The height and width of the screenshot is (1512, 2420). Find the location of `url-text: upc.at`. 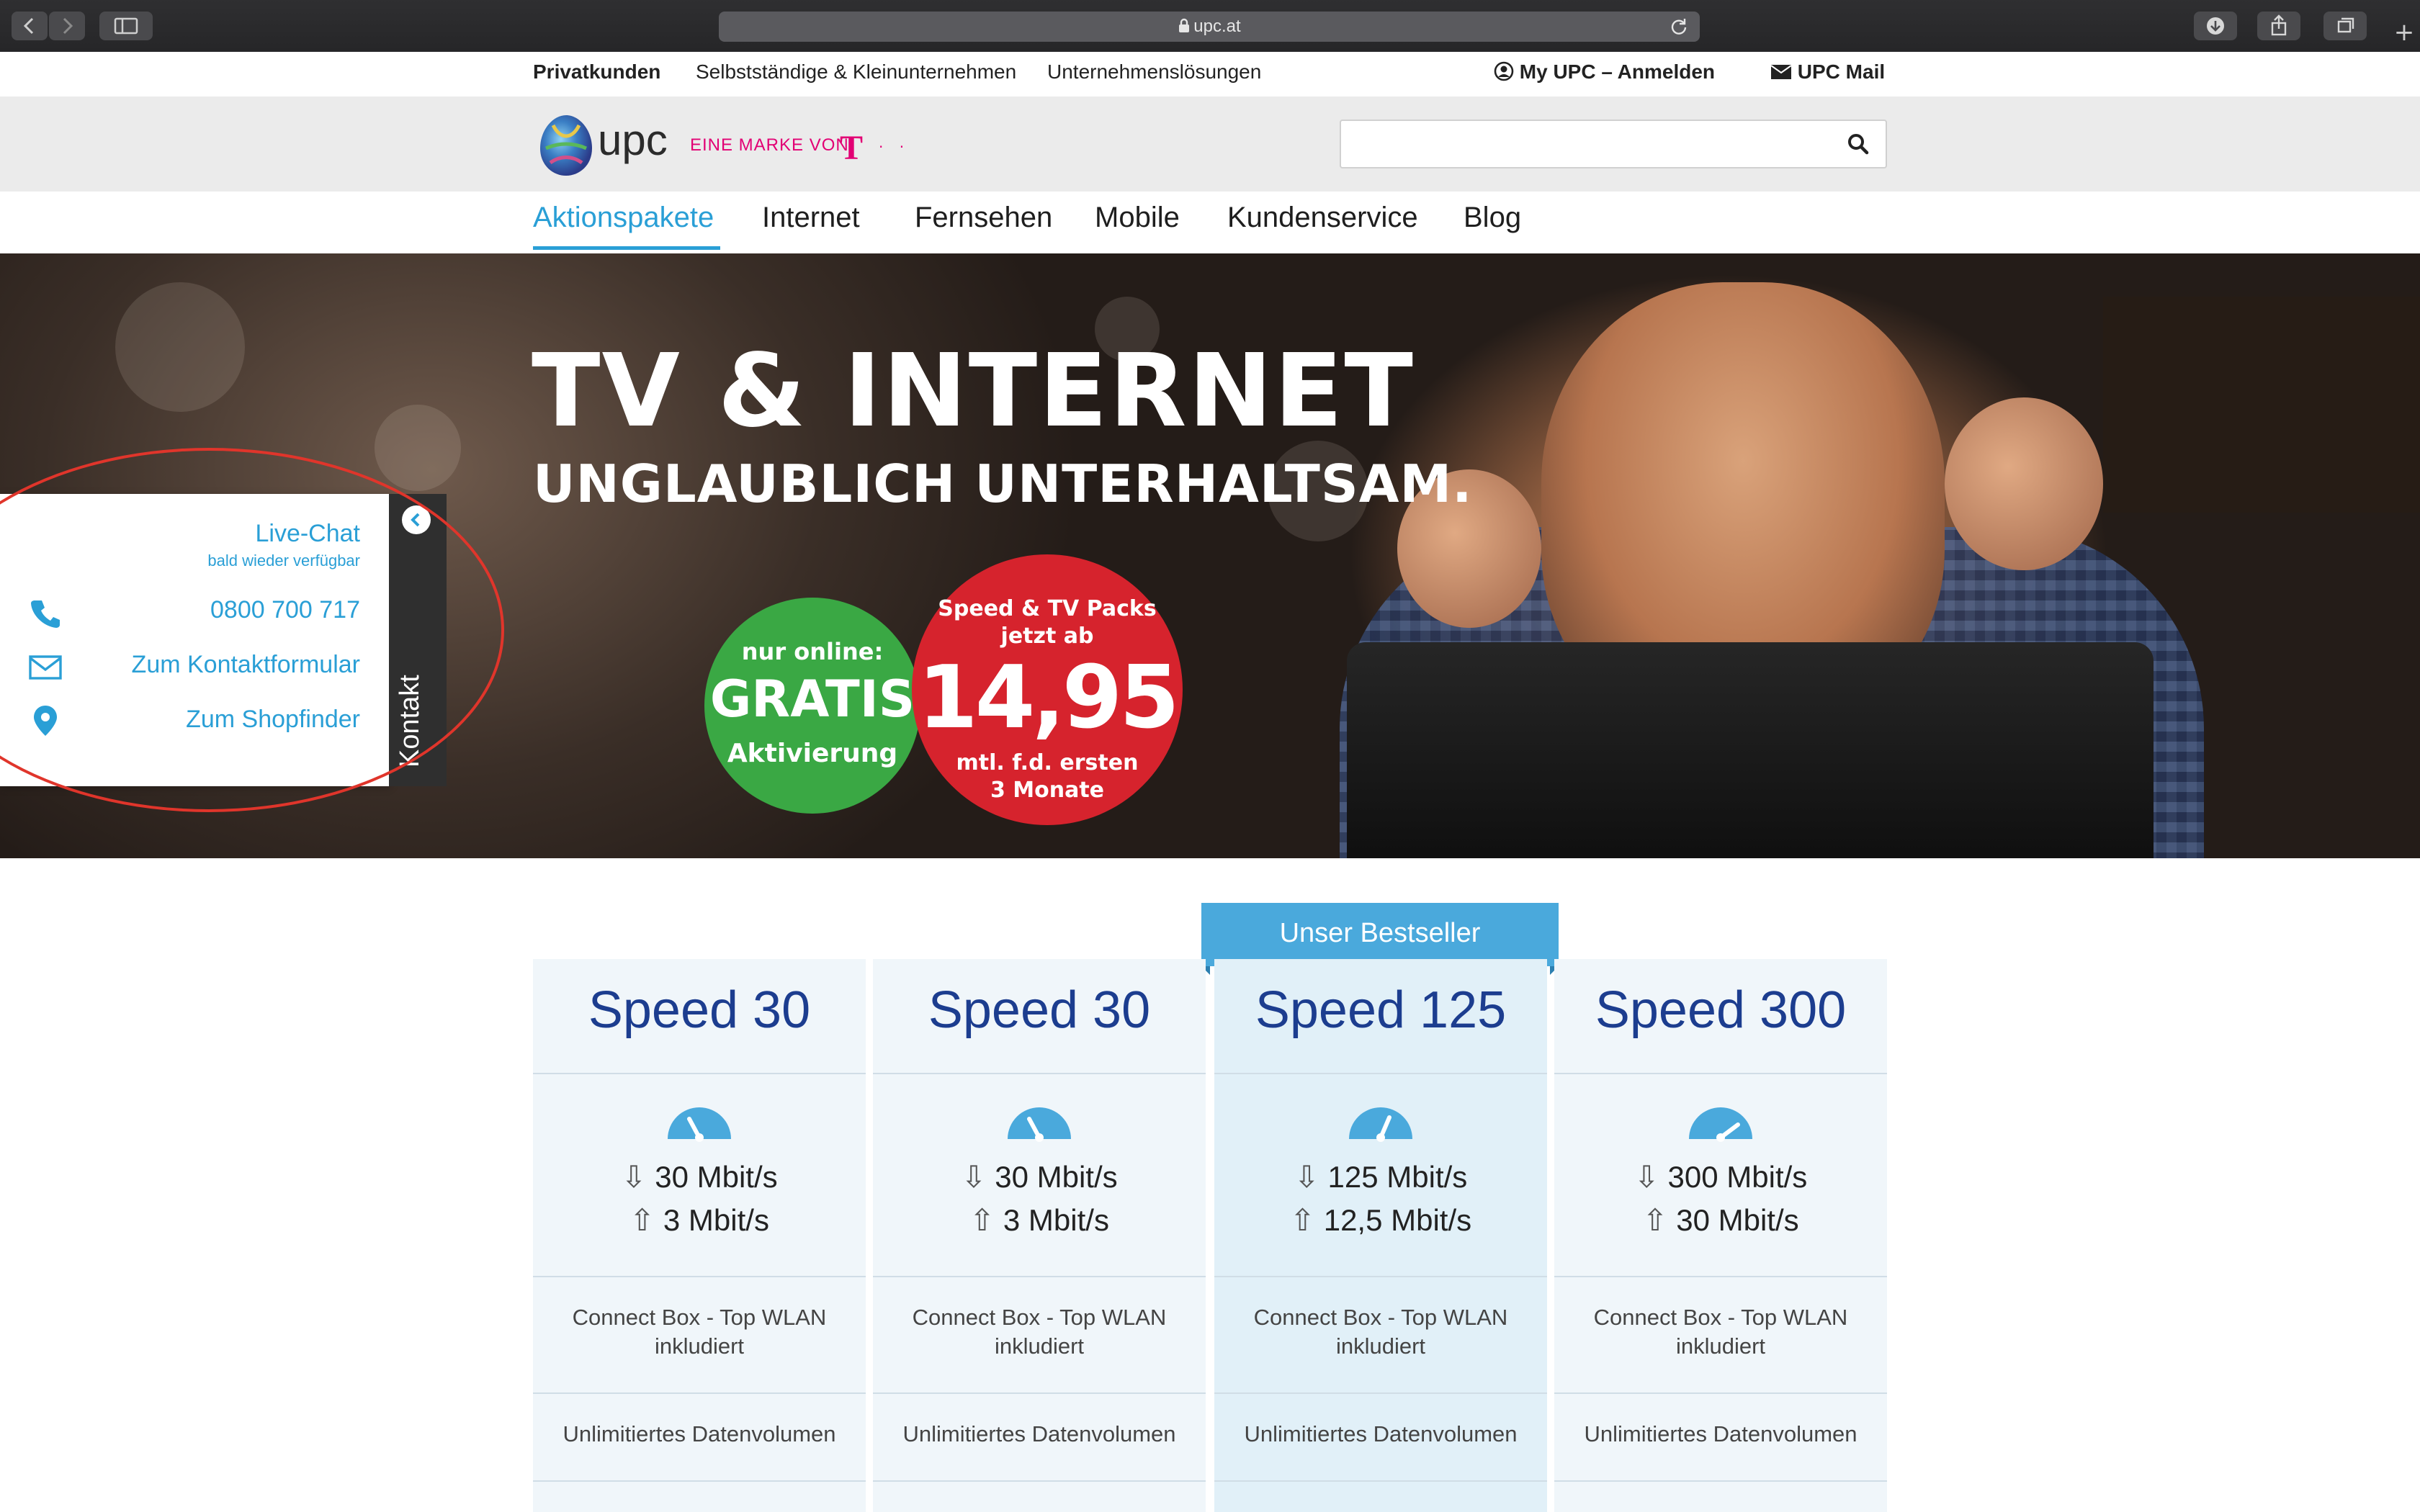

url-text: upc.at is located at coordinates (1217, 26).